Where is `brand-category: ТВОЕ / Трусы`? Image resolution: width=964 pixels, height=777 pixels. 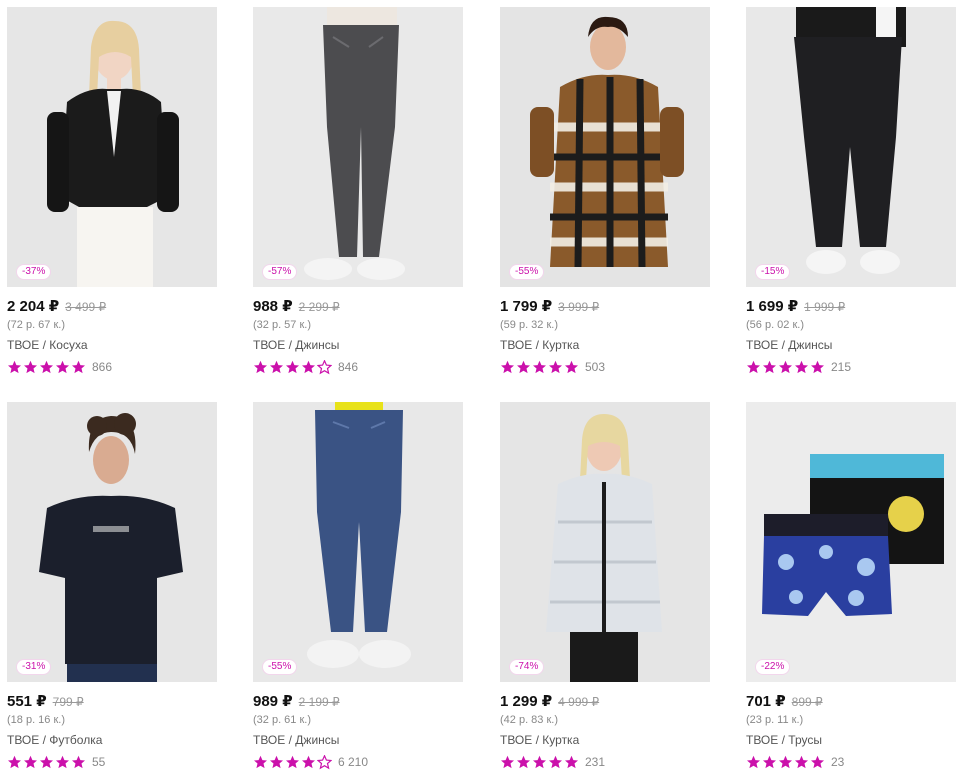 brand-category: ТВОЕ / Трусы is located at coordinates (784, 740).